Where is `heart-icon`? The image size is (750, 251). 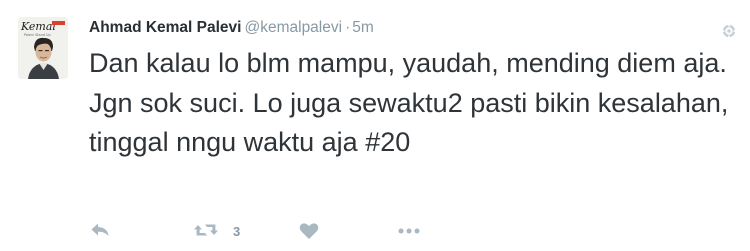
heart-icon is located at coordinates (309, 231).